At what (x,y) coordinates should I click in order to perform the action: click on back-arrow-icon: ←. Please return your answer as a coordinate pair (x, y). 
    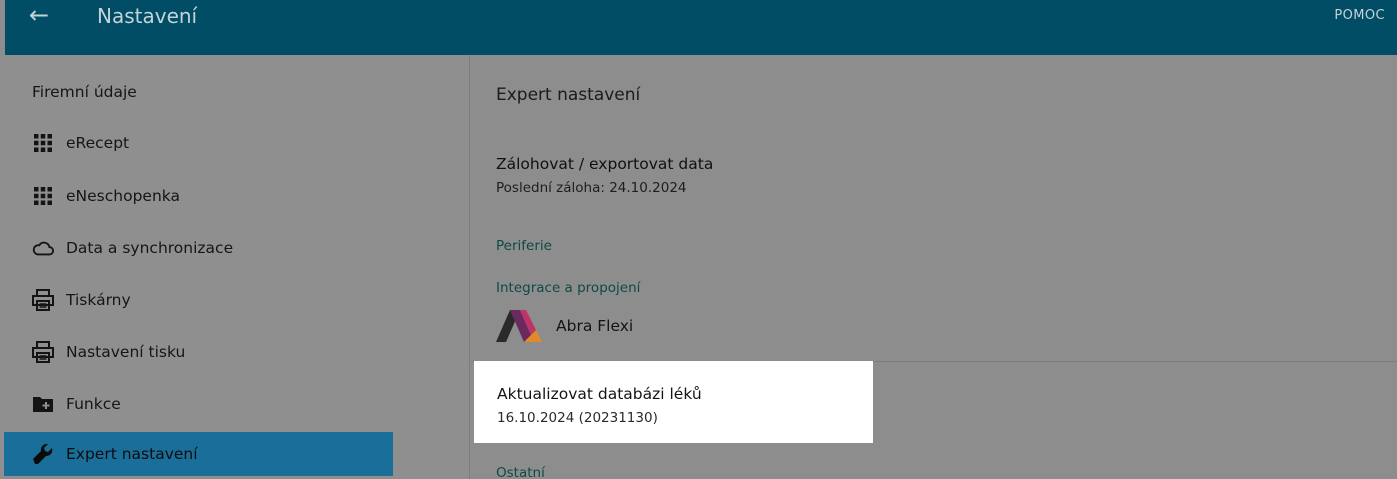
    Looking at the image, I should click on (44, 16).